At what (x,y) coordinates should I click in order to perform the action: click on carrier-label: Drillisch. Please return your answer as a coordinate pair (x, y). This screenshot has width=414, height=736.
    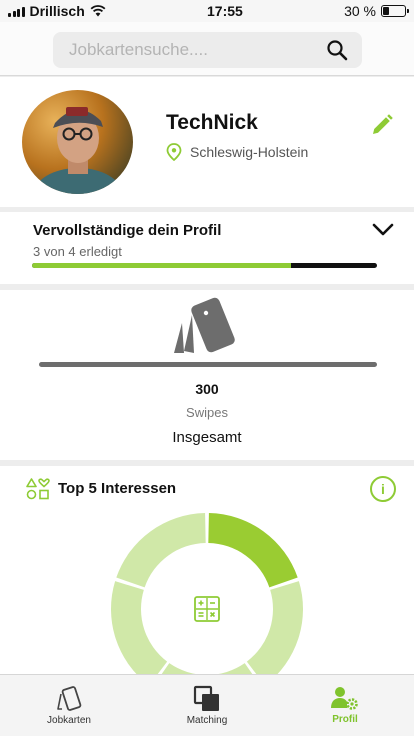
    Looking at the image, I should click on (57, 11).